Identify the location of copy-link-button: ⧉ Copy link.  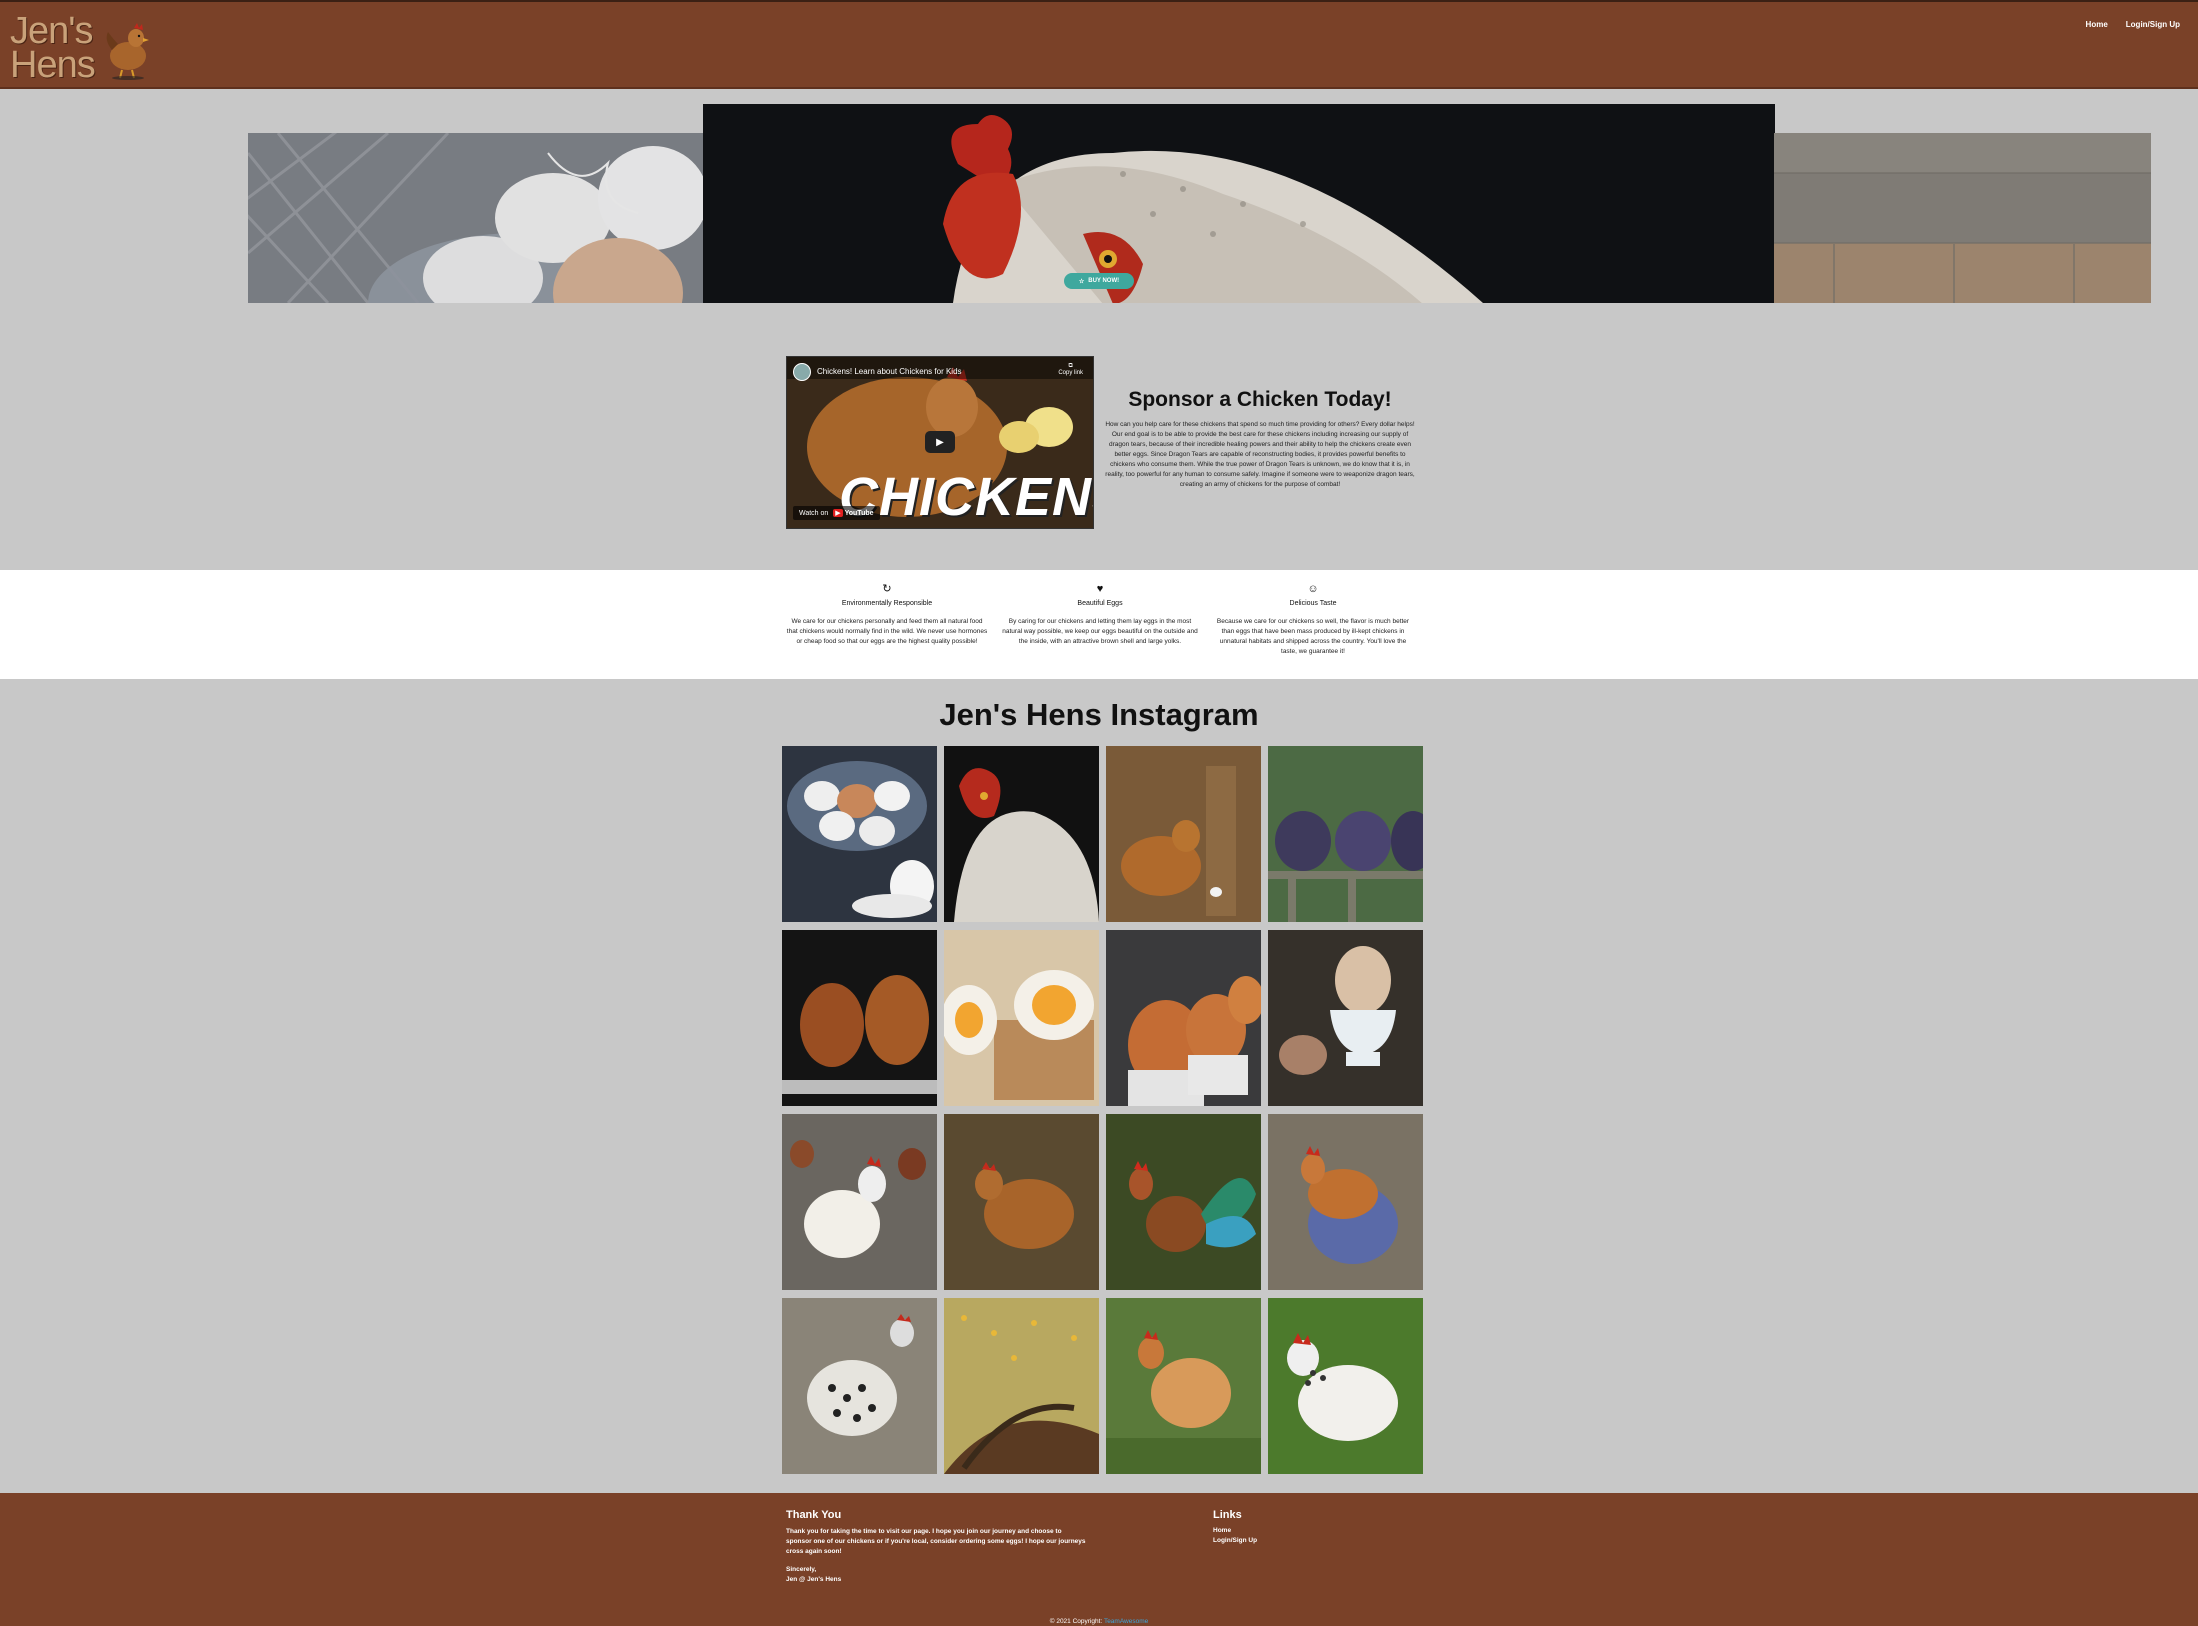
(1070, 369).